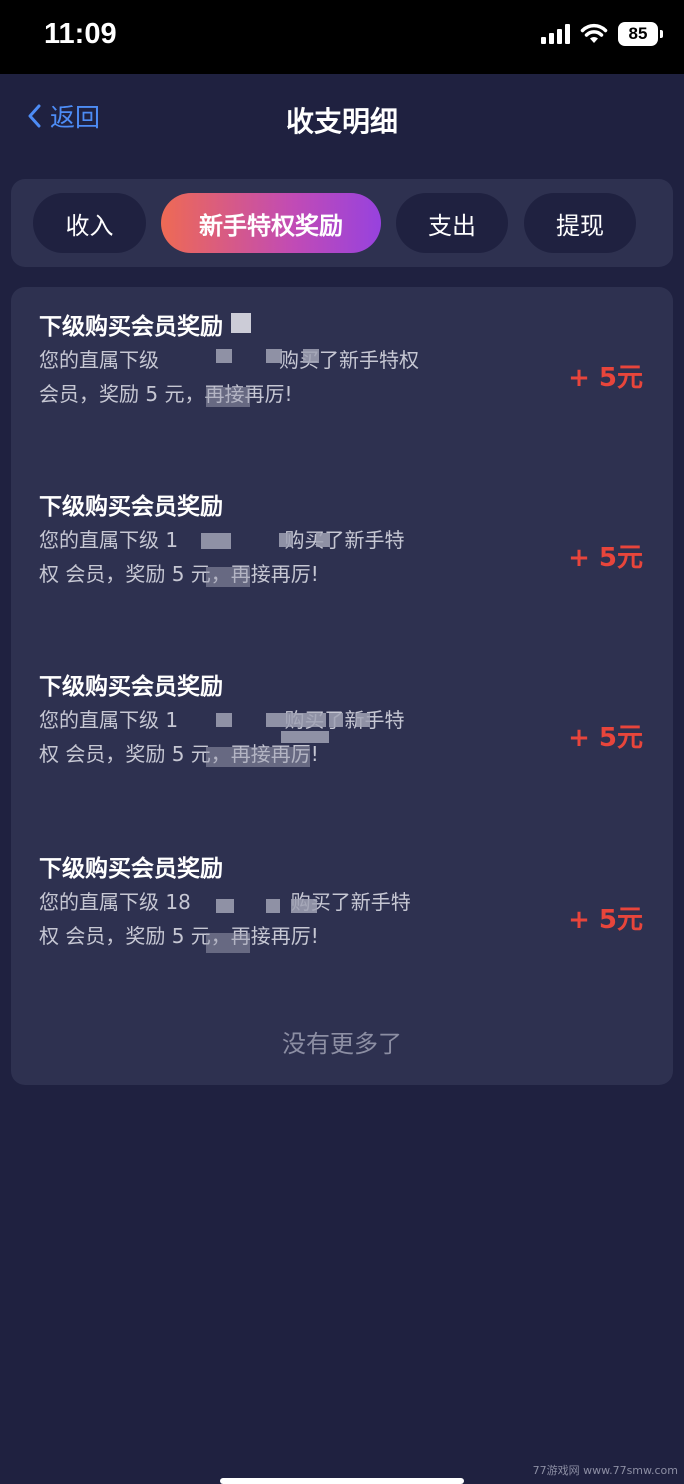 The width and height of the screenshot is (684, 1484). I want to click on tab-withdraw: 提现, so click(580, 223).